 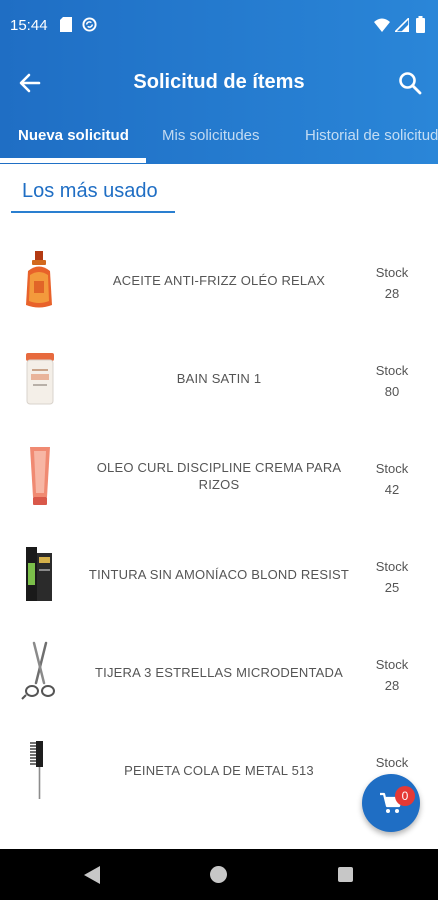 What do you see at coordinates (392, 391) in the screenshot?
I see `stock-value: 80` at bounding box center [392, 391].